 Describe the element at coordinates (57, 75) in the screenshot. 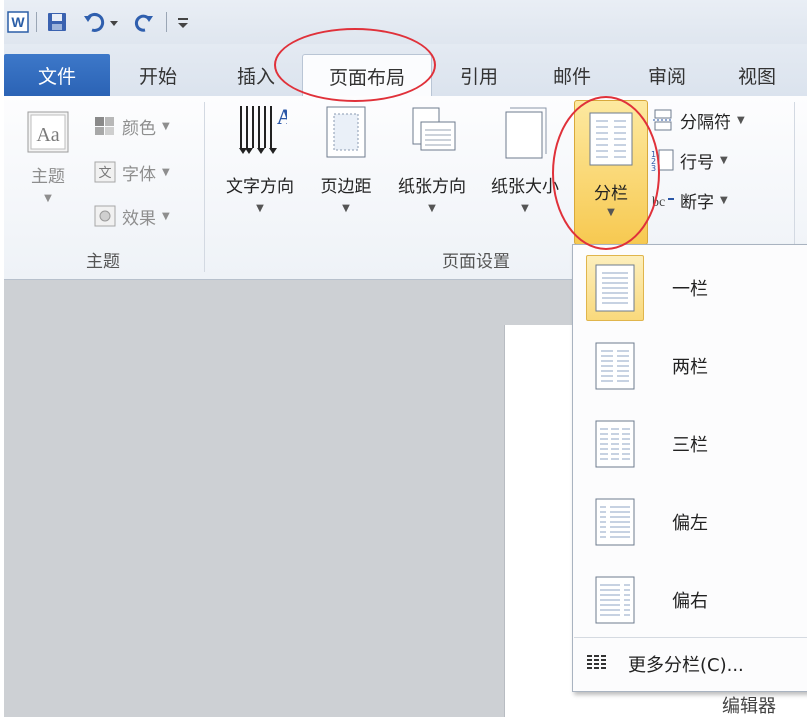

I see `tab-file: 文件` at that location.